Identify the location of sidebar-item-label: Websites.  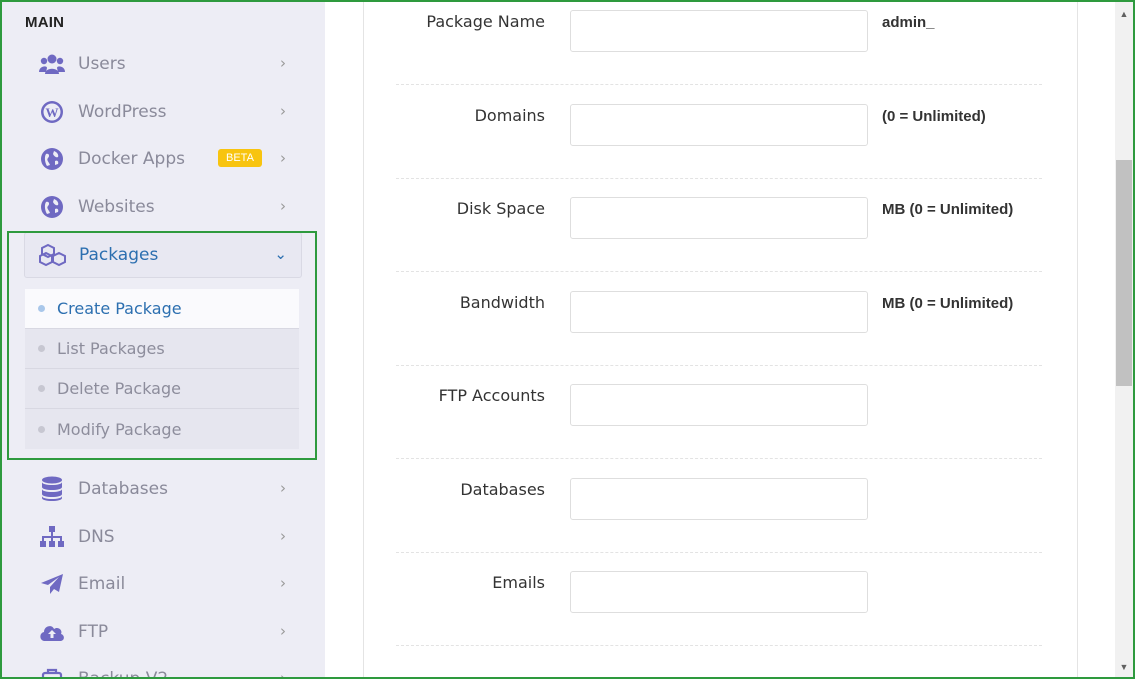
(116, 207).